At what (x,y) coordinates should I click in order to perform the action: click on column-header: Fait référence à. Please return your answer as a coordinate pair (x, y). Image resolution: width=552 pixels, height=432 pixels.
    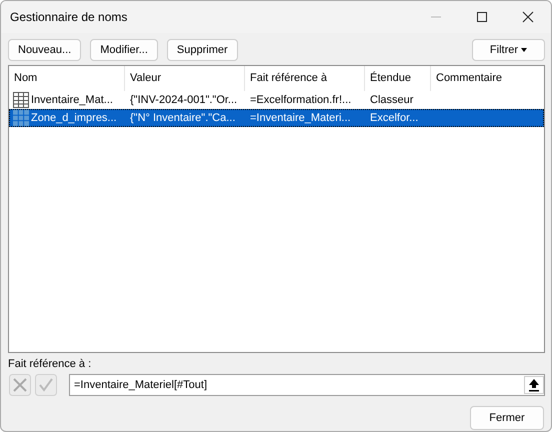
    Looking at the image, I should click on (305, 78).